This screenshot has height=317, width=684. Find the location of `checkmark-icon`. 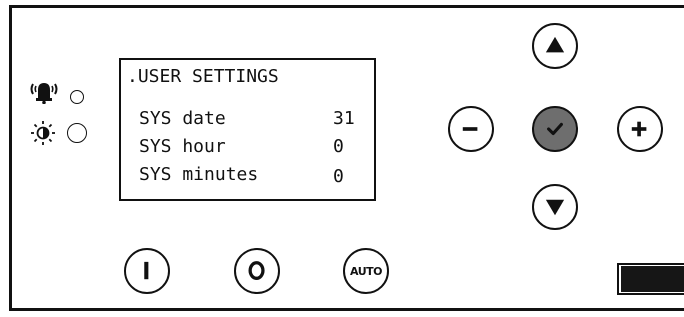

checkmark-icon is located at coordinates (555, 129).